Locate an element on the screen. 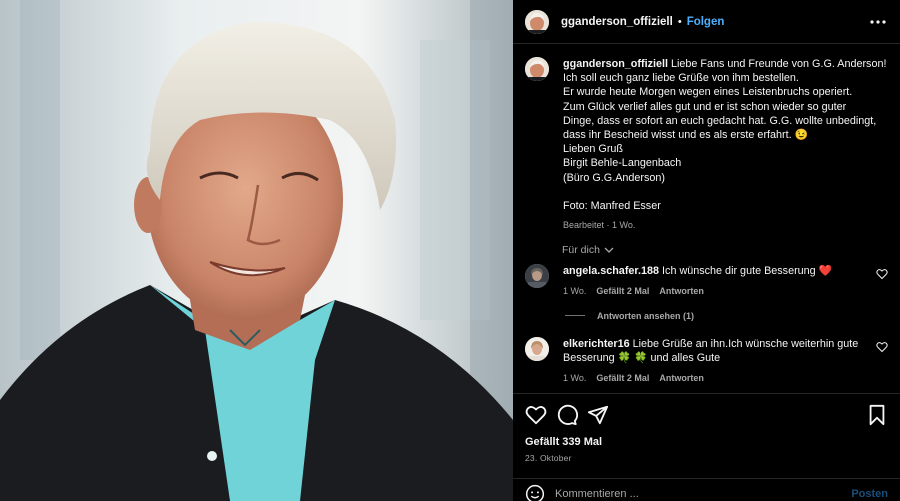 This screenshot has width=900, height=501. post-date: 23. Oktober is located at coordinates (548, 458).